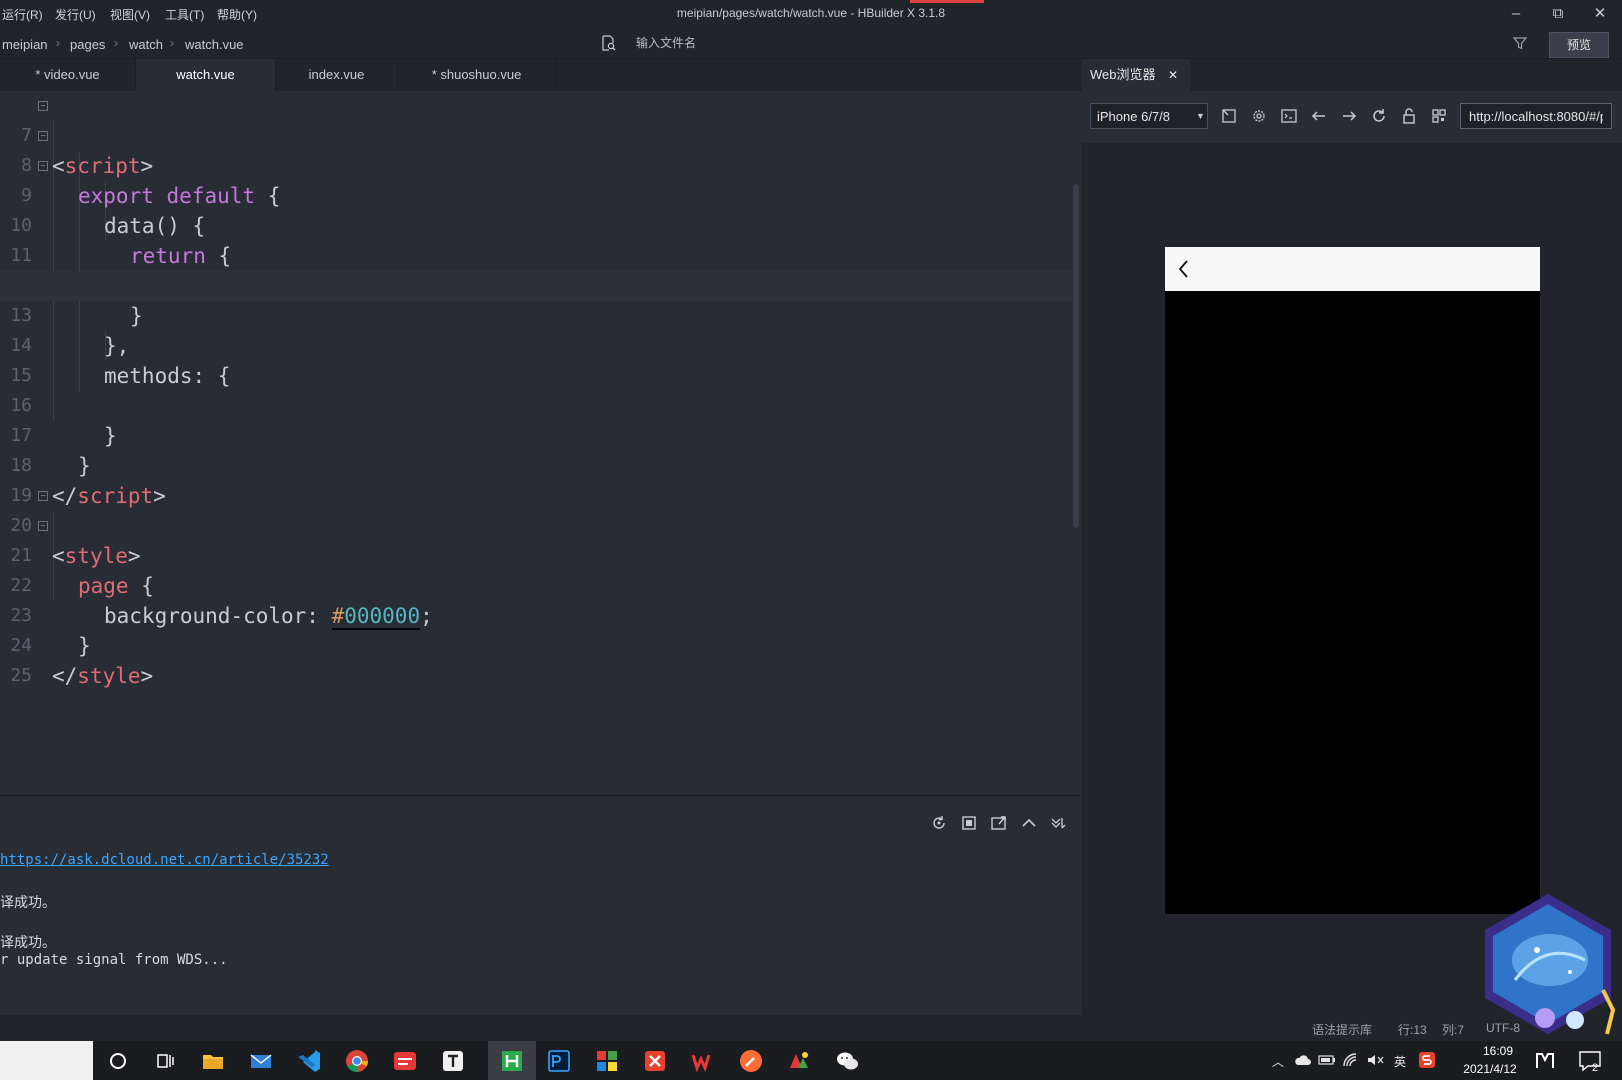  What do you see at coordinates (1595, 1068) in the screenshot?
I see `notification-count: 2` at bounding box center [1595, 1068].